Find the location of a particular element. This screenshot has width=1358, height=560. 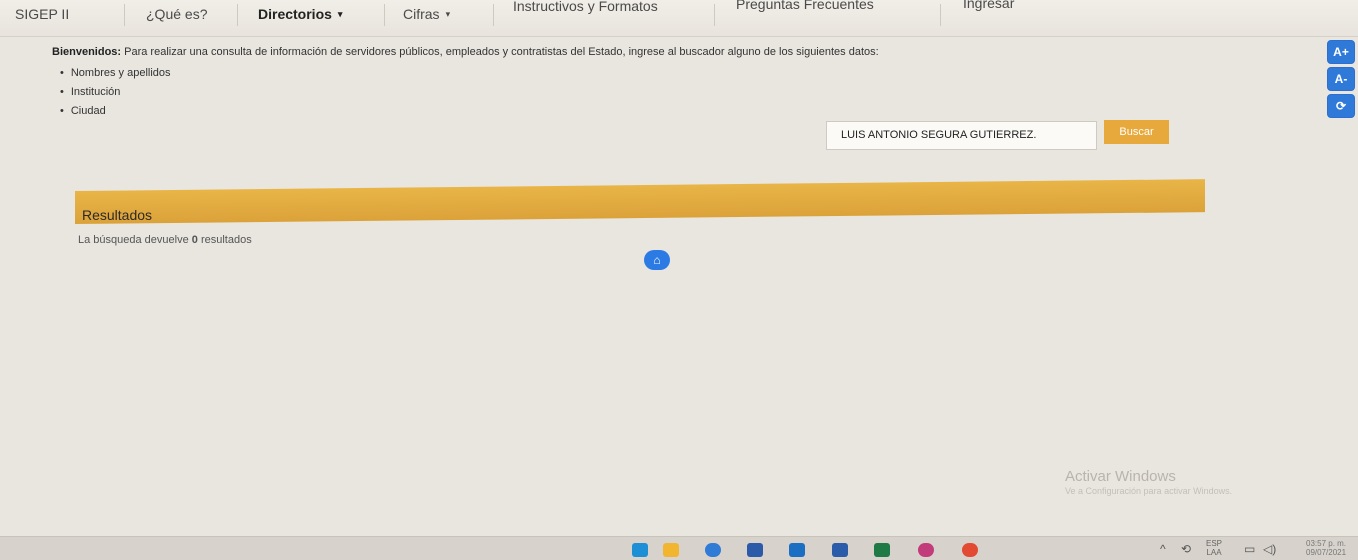

list-item: Institución is located at coordinates (115, 93).